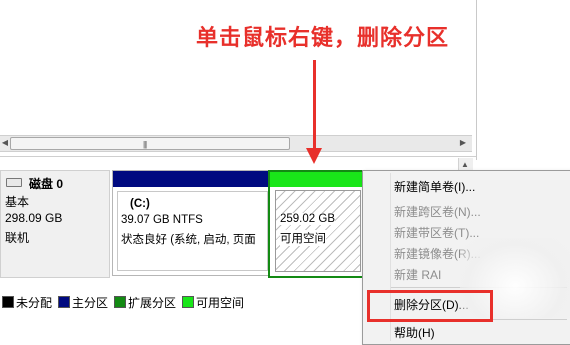 The height and width of the screenshot is (345, 570). I want to click on actions-panel-edge, so click(523, 80).